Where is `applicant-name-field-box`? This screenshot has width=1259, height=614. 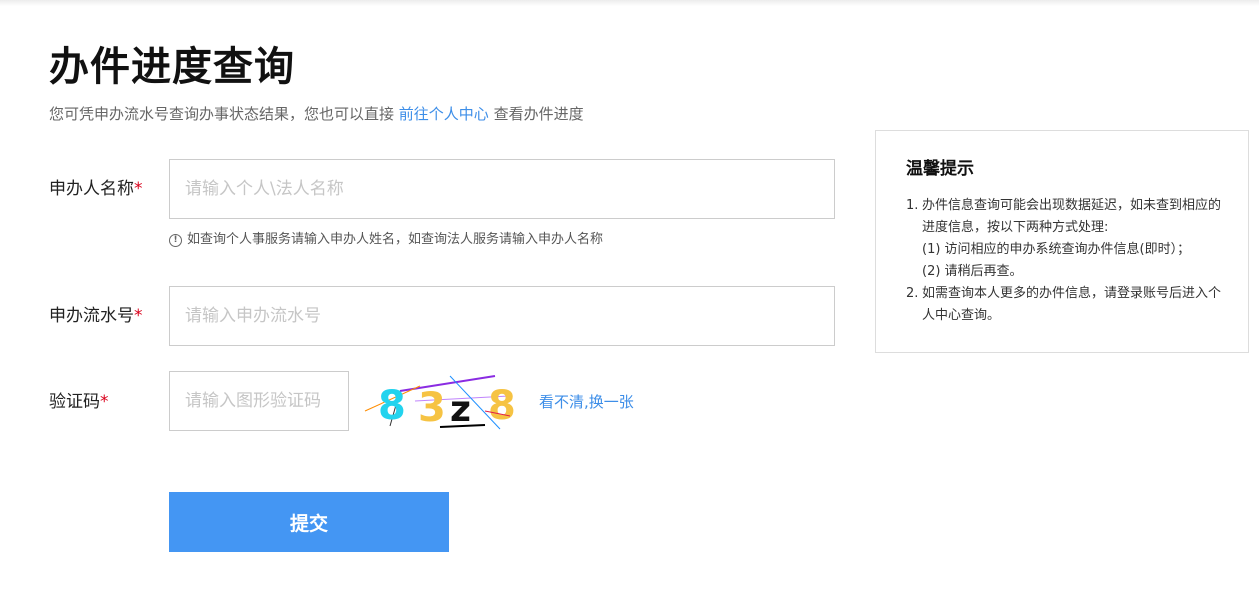
applicant-name-field-box is located at coordinates (502, 189).